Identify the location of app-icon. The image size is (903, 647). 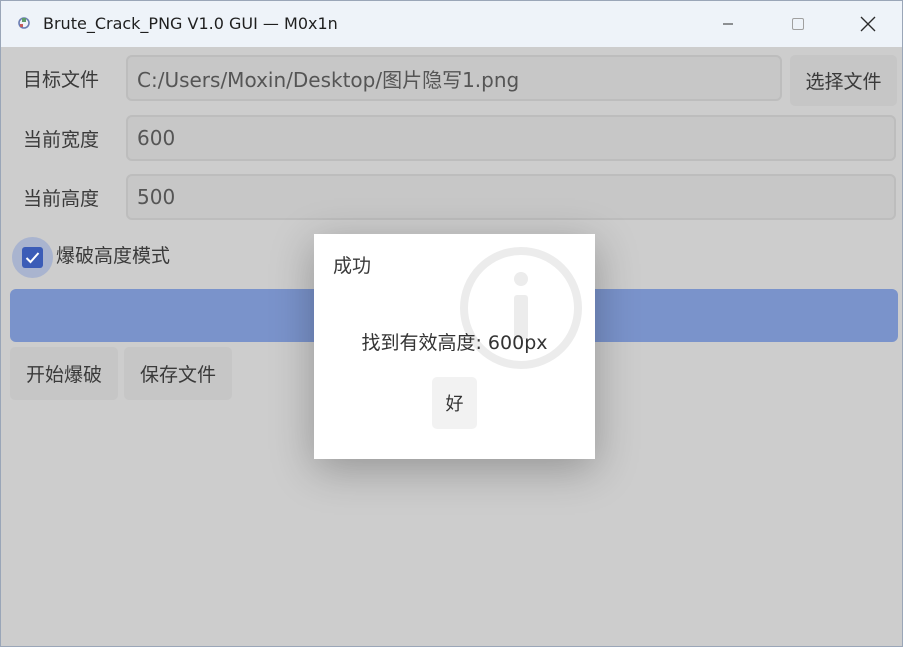
(24, 23).